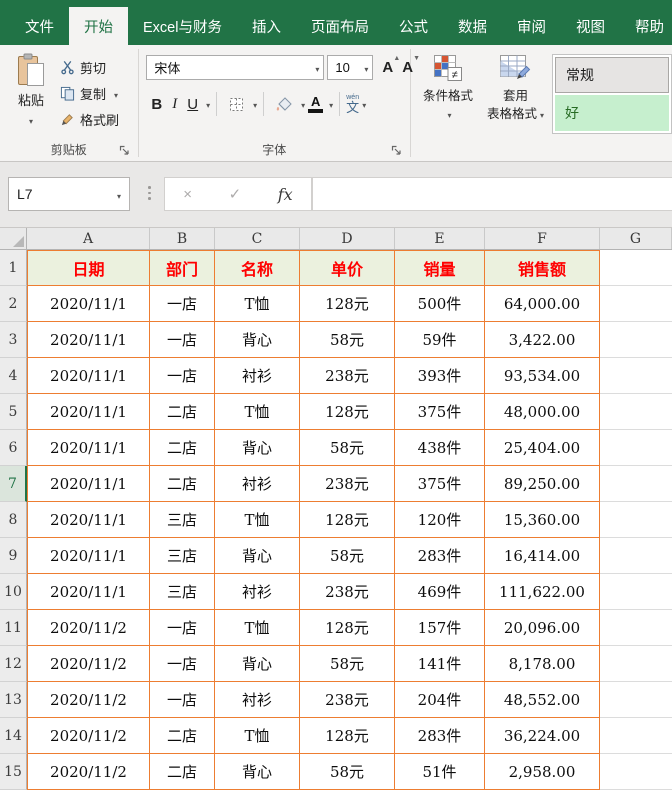  What do you see at coordinates (542, 448) in the screenshot?
I see `cell-sales: 25,404.00` at bounding box center [542, 448].